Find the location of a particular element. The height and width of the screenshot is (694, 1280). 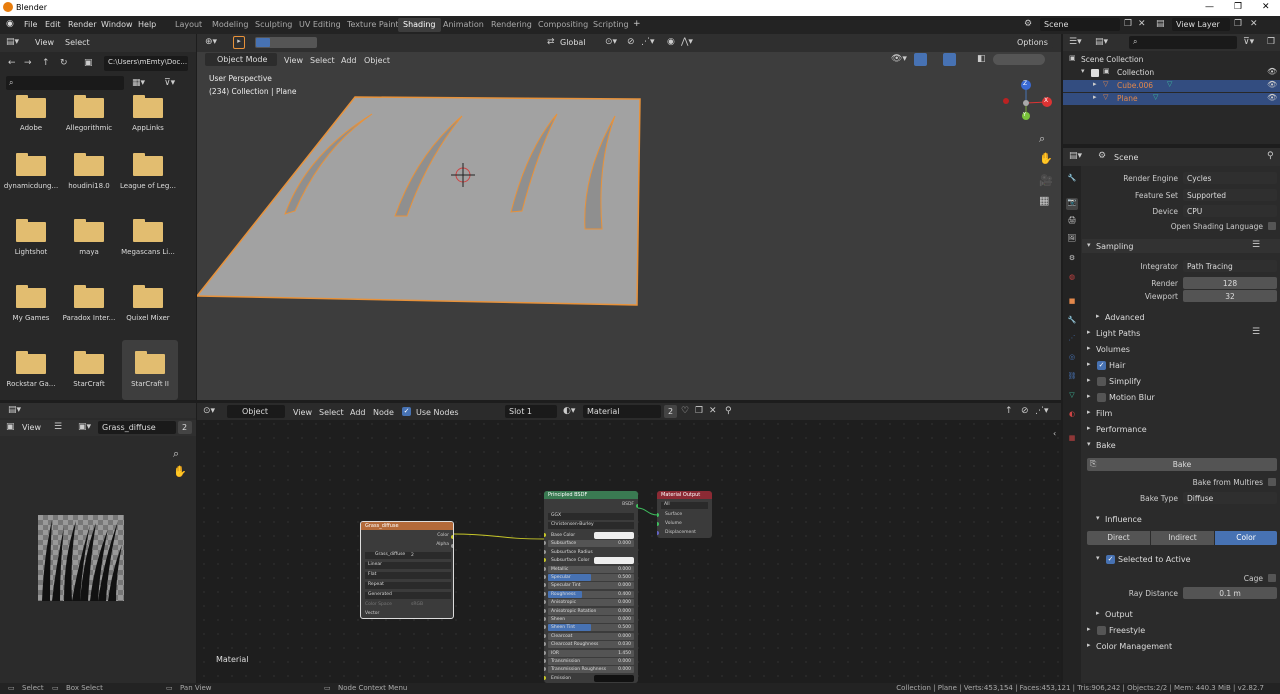

pan-hand-icon: ✋ is located at coordinates (1046, 158).